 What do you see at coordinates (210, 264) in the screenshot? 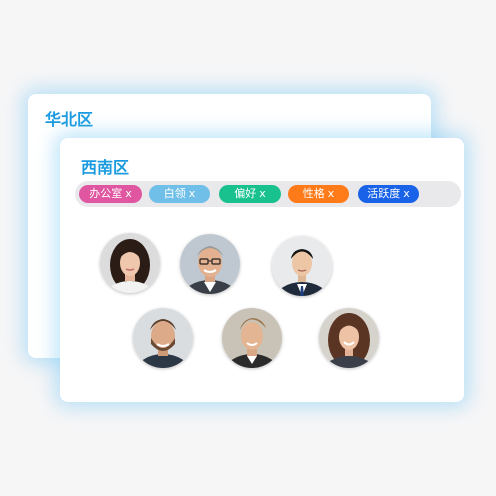
I see `man-glasses-portrait-icon` at bounding box center [210, 264].